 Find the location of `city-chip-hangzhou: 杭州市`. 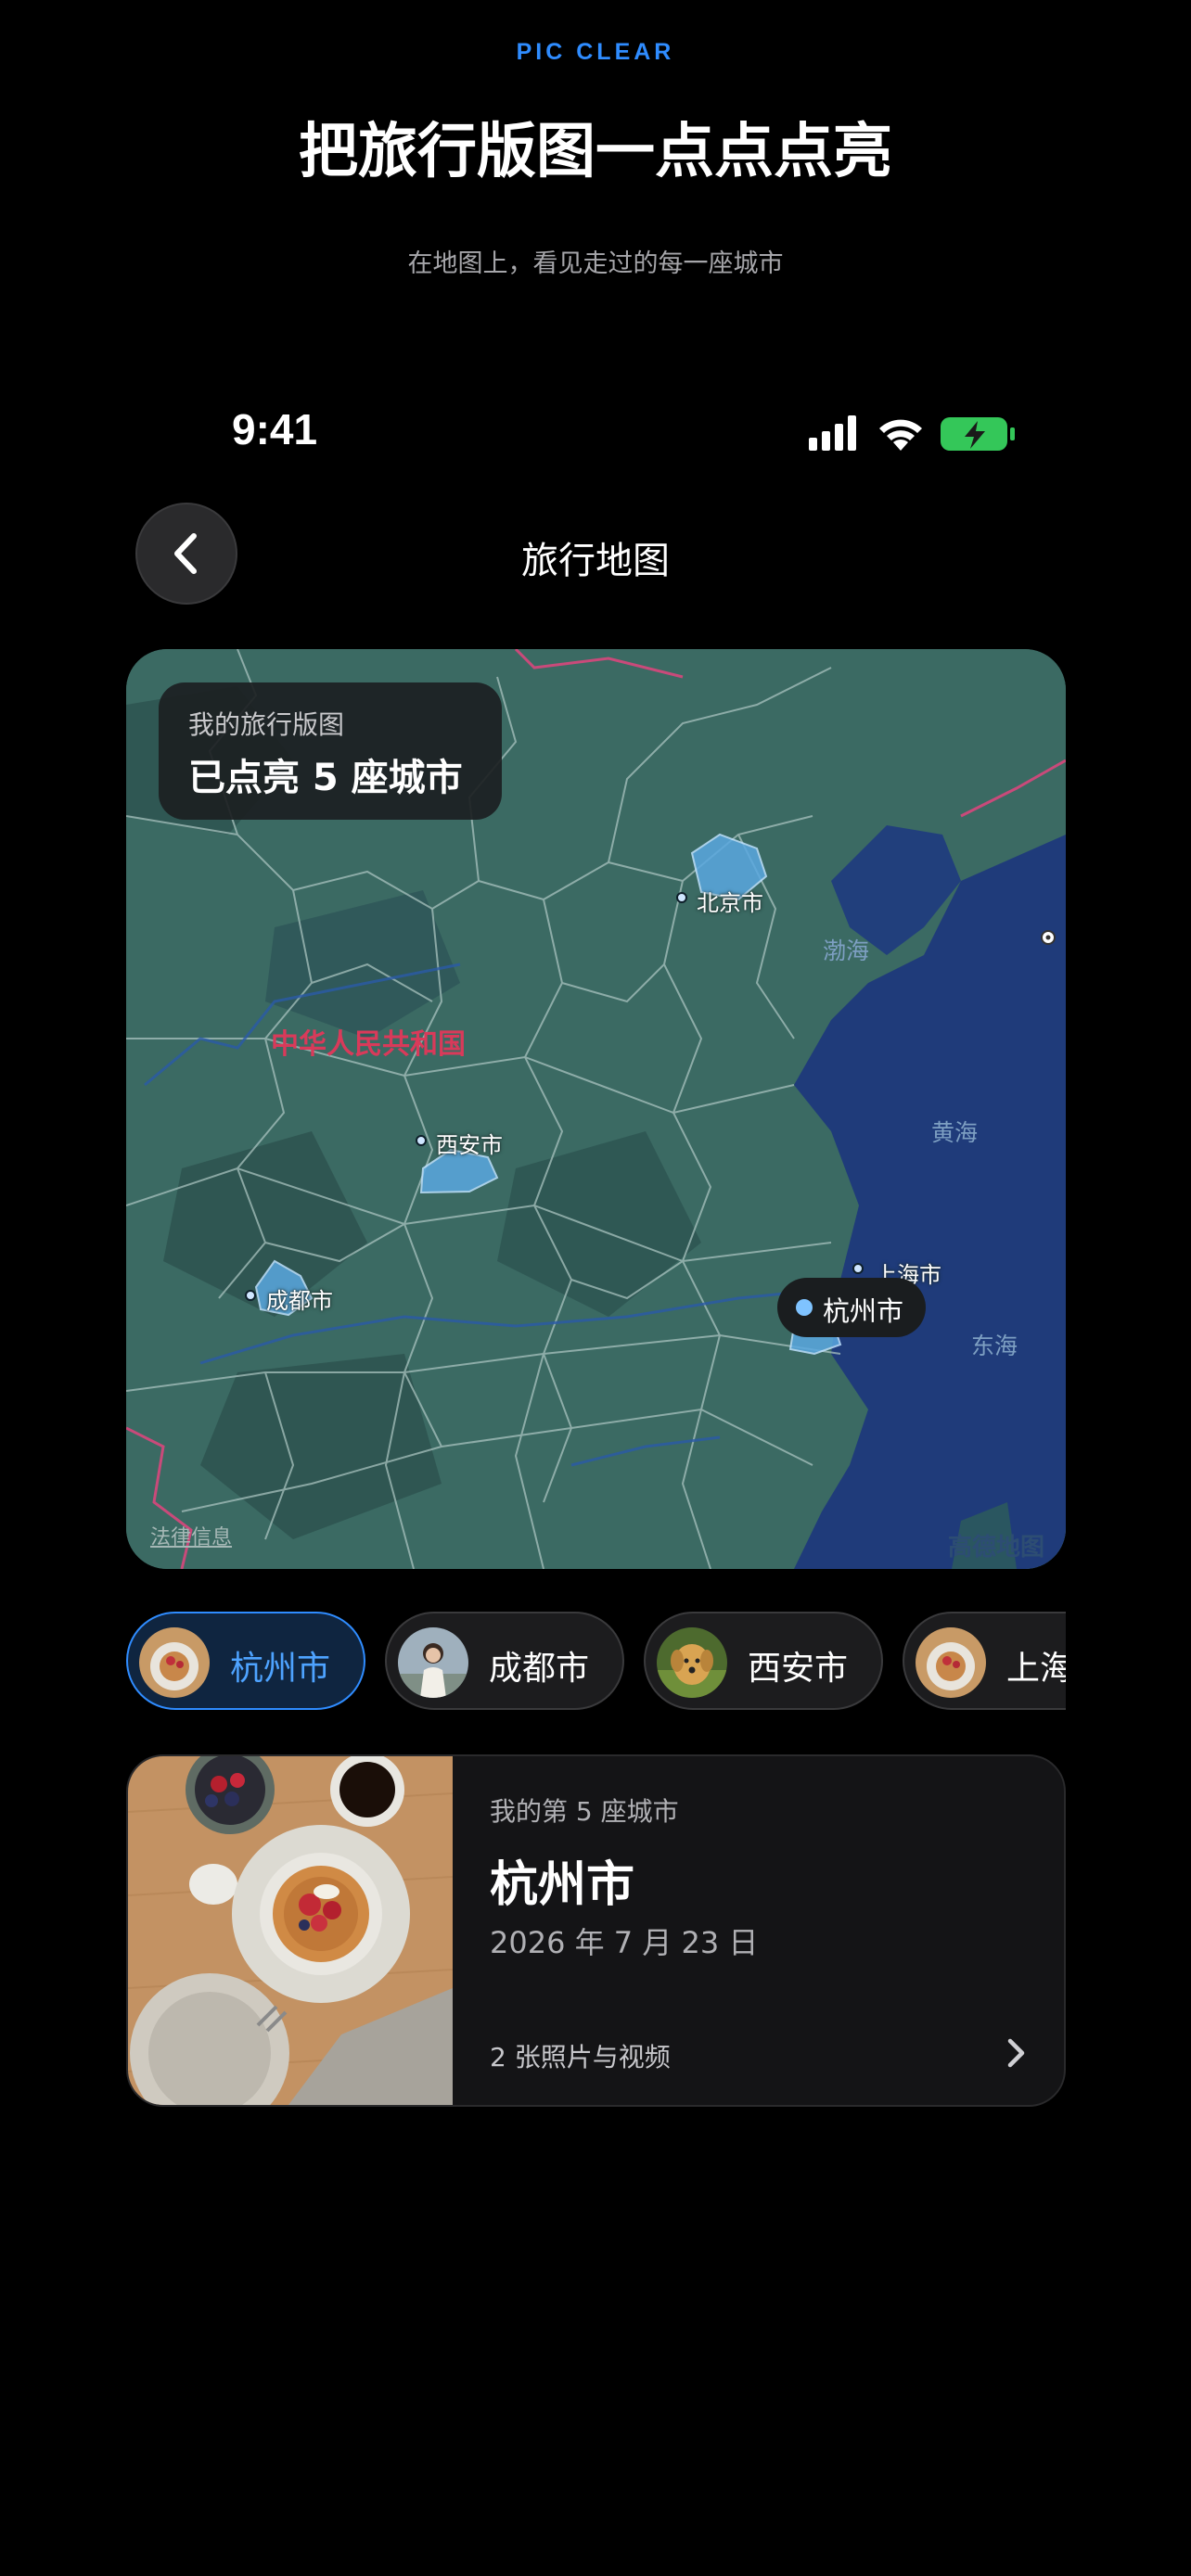

city-chip-hangzhou: 杭州市 is located at coordinates (246, 1661).